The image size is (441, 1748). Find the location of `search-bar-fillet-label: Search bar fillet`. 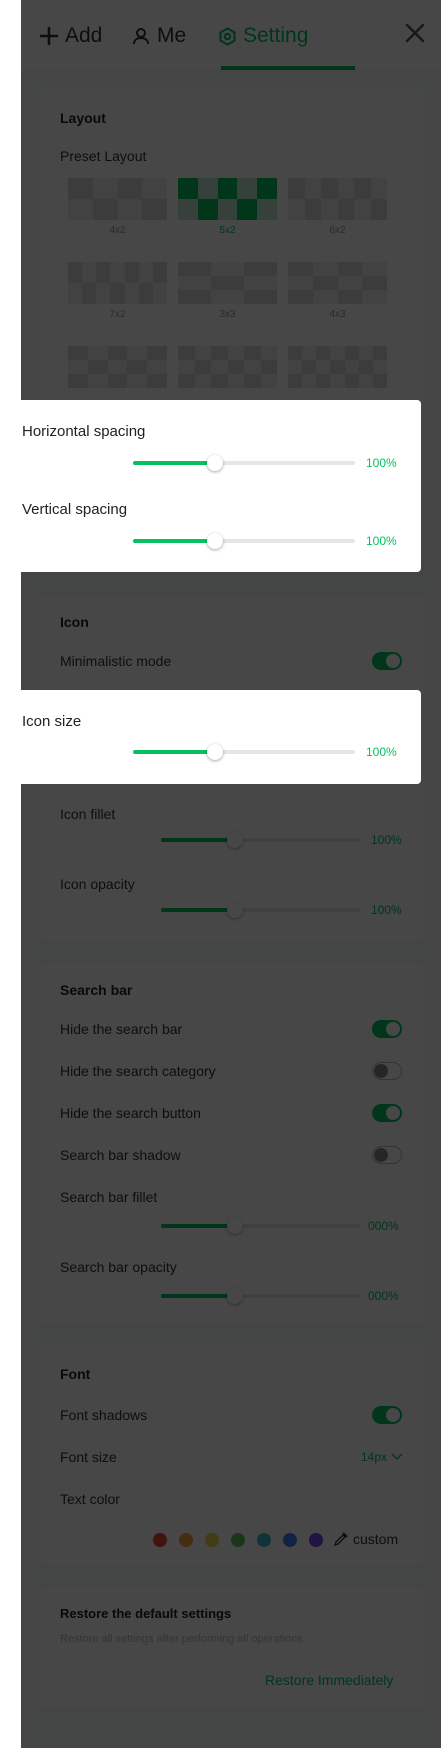

search-bar-fillet-label: Search bar fillet is located at coordinates (109, 1197).